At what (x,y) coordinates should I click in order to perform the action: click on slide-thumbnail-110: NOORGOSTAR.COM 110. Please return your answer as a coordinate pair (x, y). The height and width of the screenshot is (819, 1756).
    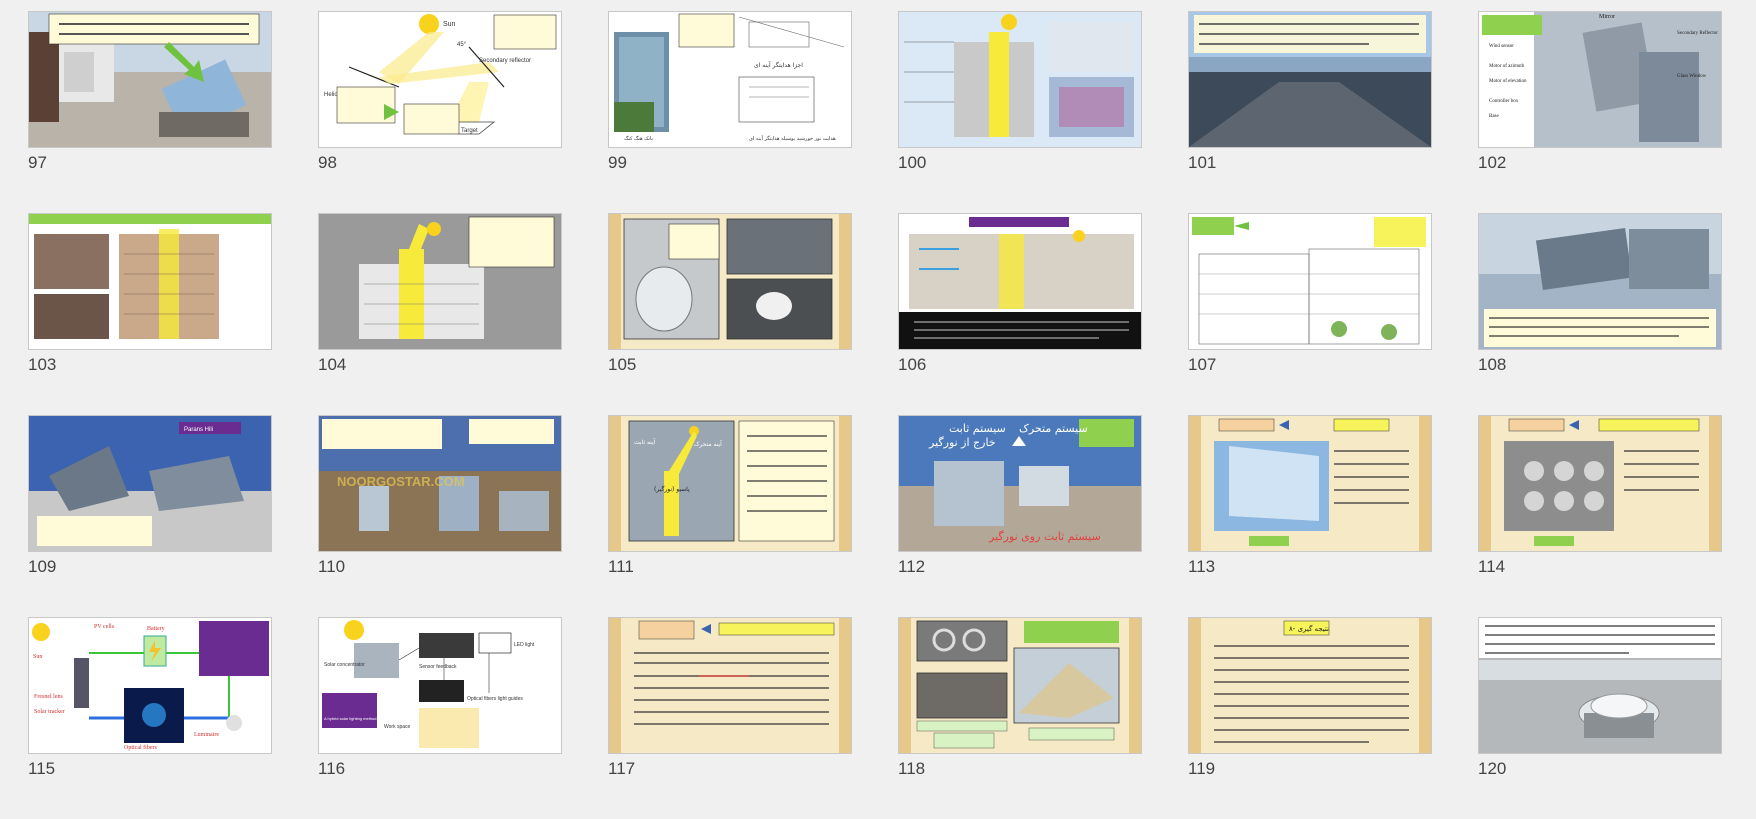
    Looking at the image, I should click on (440, 516).